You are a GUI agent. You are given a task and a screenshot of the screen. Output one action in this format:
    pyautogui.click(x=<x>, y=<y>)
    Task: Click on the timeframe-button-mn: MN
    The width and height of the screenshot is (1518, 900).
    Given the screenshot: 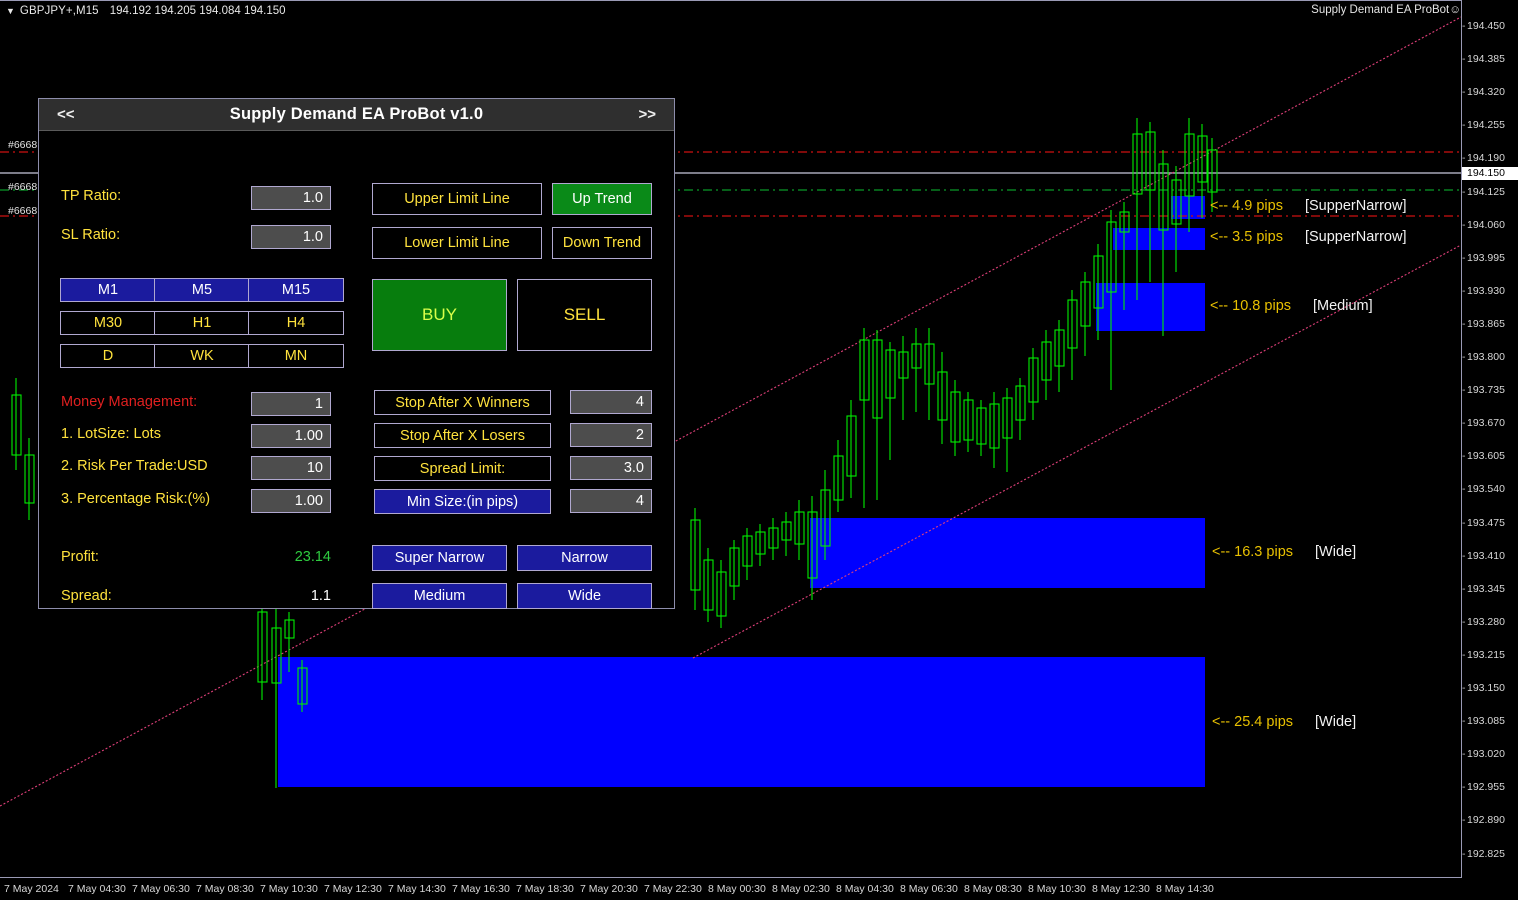 What is the action you would take?
    pyautogui.click(x=296, y=356)
    